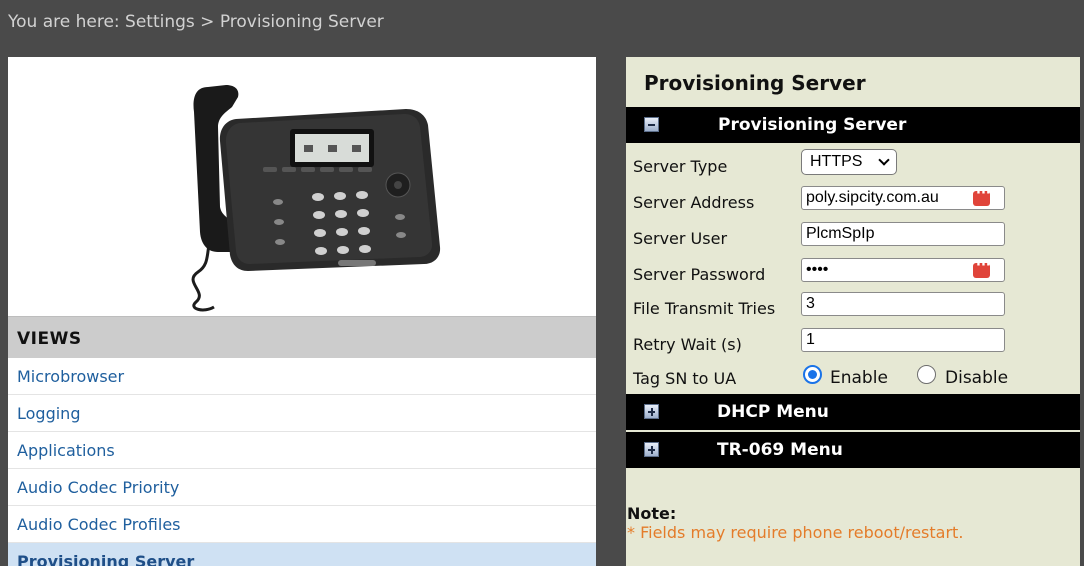  I want to click on retry-wait-input: 1, so click(903, 340).